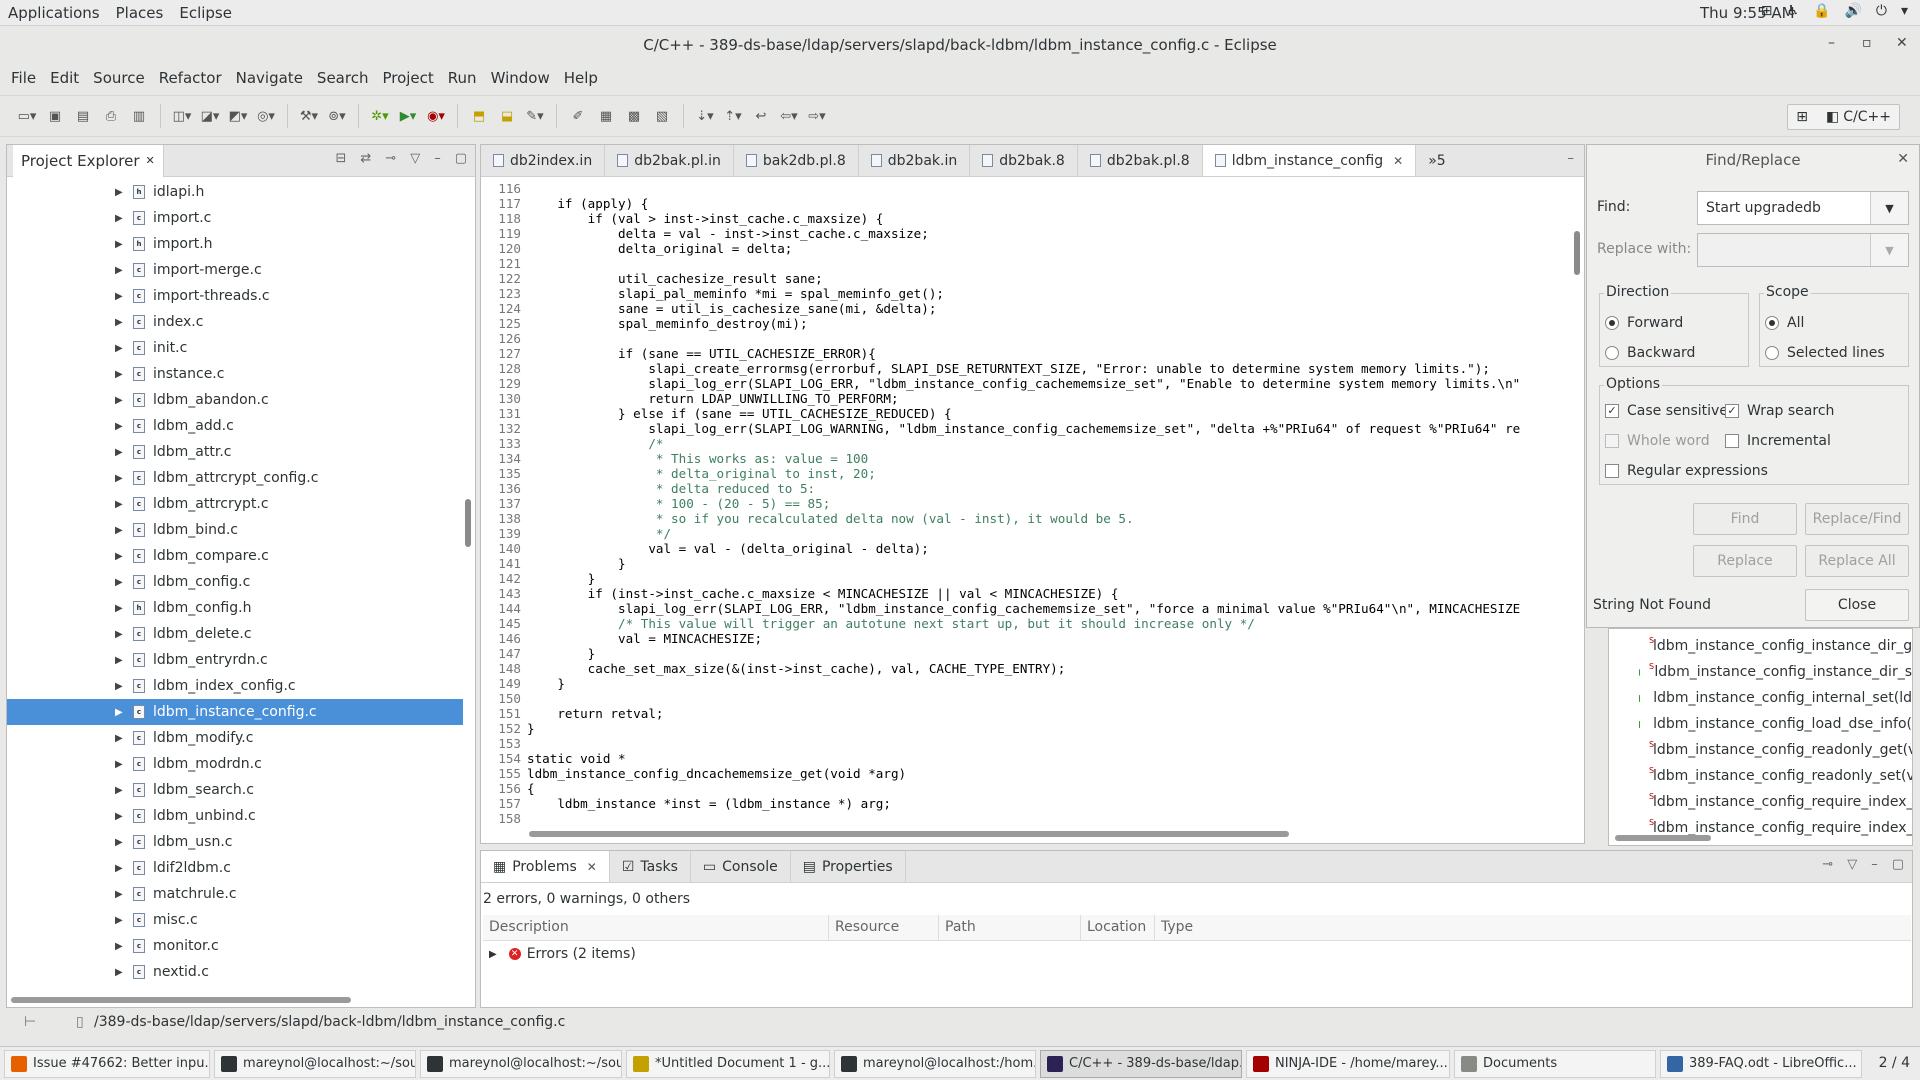 This screenshot has height=1080, width=1920. Describe the element at coordinates (1843, 117) in the screenshot. I see `perspective-switcher: ⊞ ◧ C/C++` at that location.